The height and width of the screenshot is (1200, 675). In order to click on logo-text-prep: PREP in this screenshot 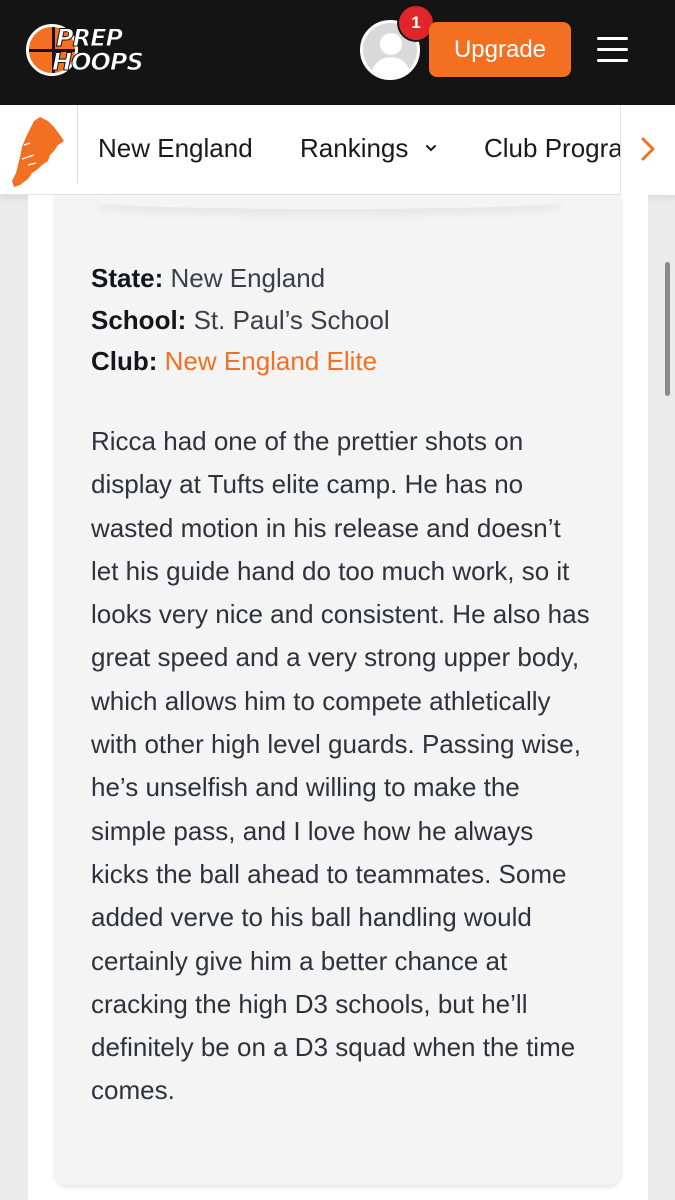, I will do `click(89, 38)`.